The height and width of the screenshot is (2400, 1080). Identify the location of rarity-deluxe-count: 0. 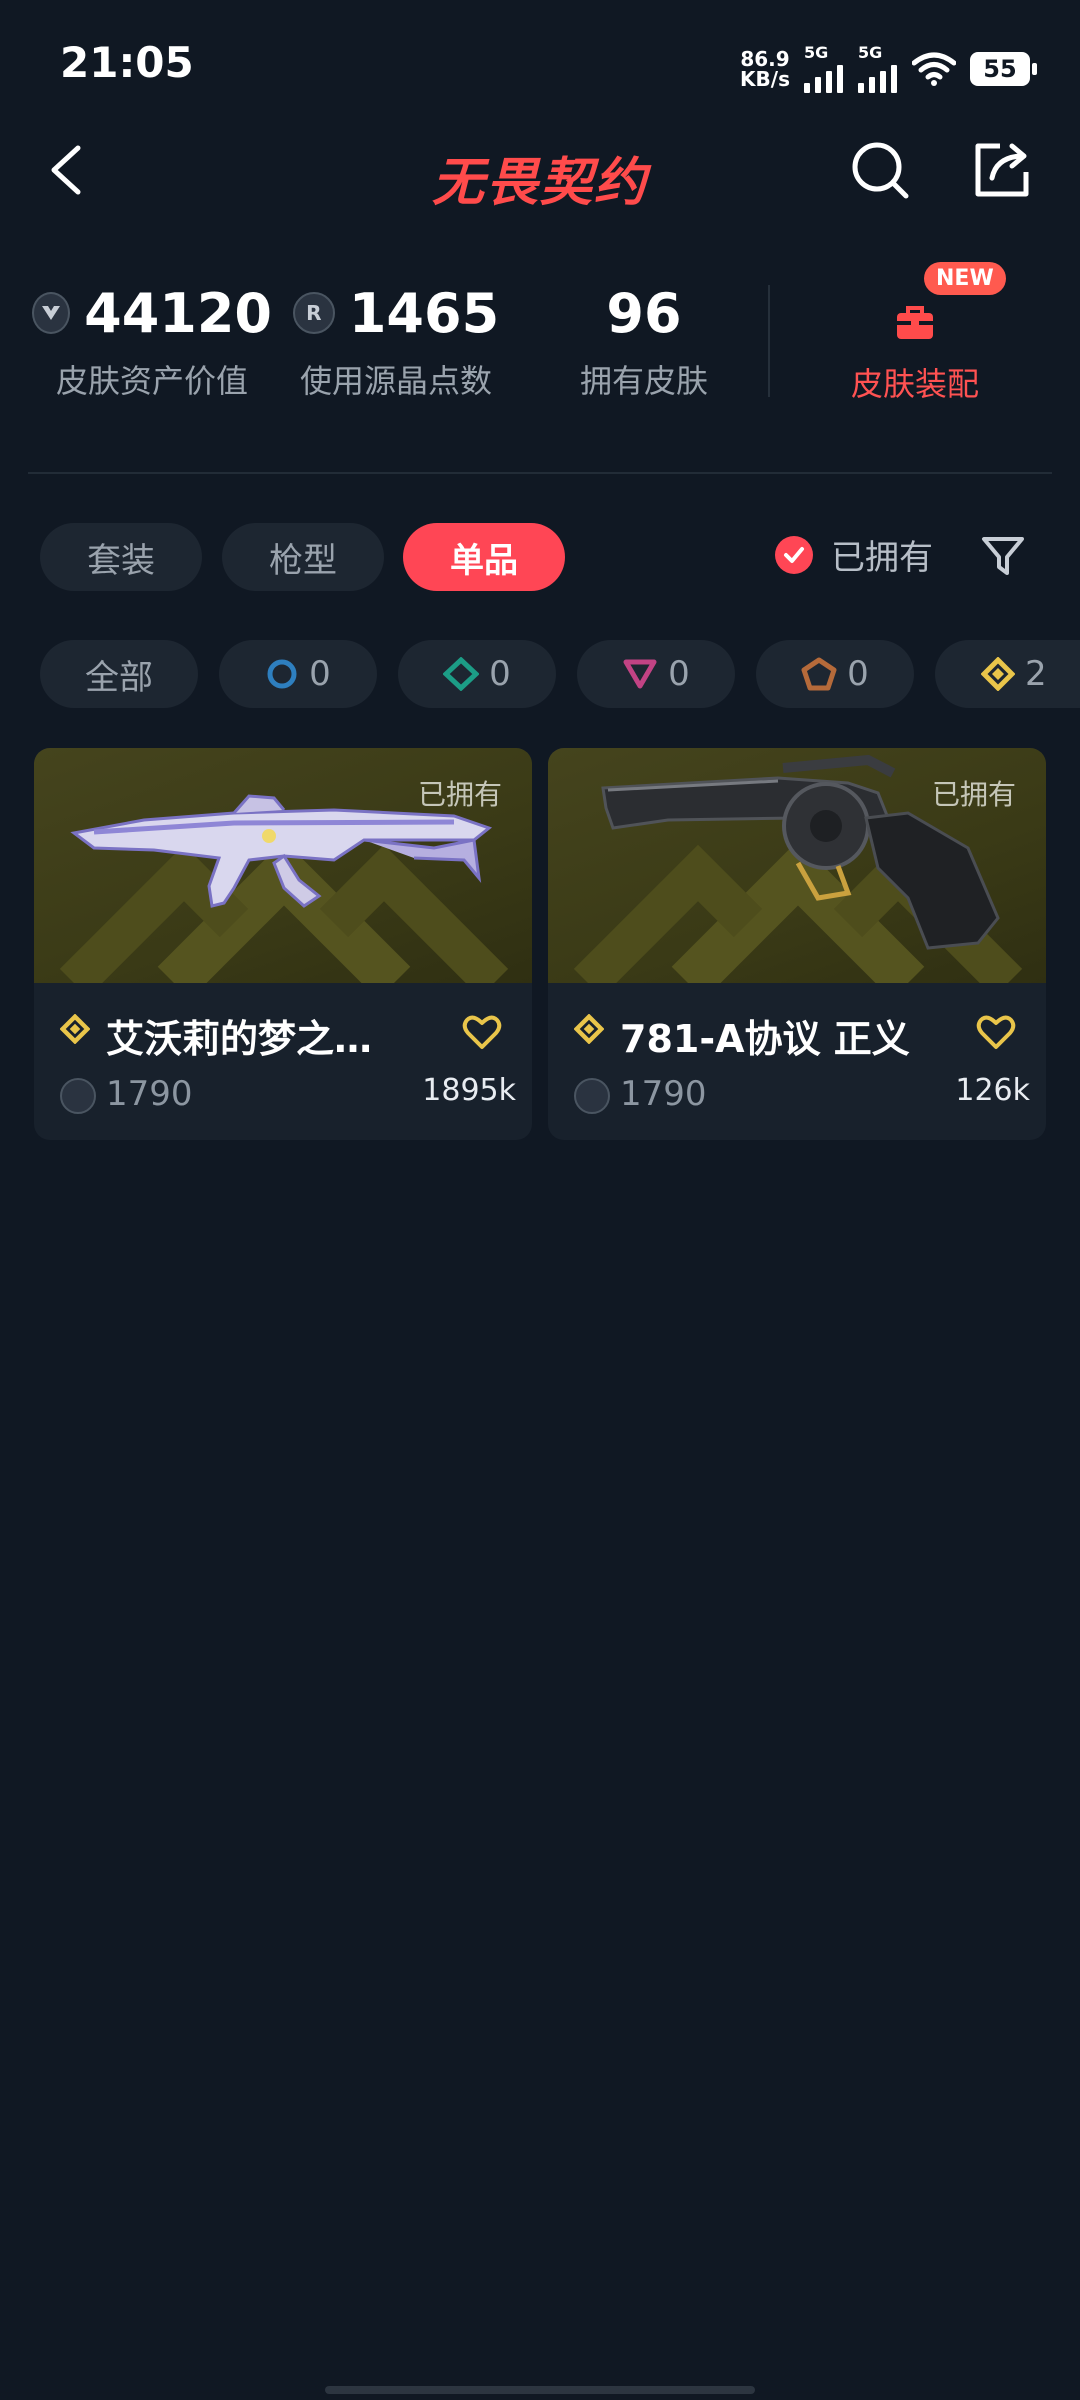
(500, 674).